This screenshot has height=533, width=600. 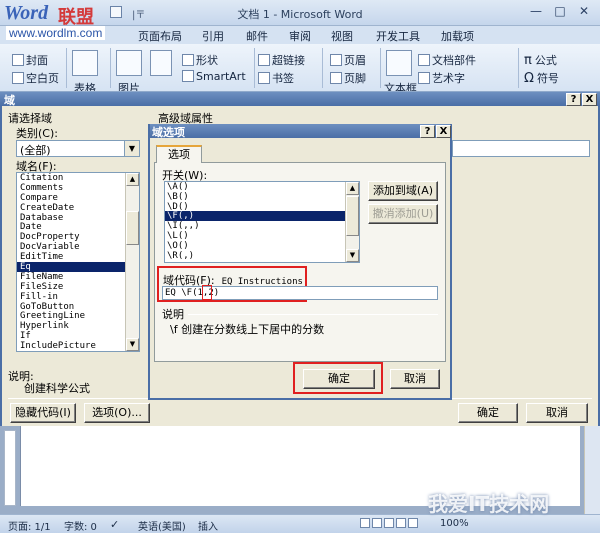 What do you see at coordinates (162, 525) in the screenshot?
I see `language-indicator: 英语(美国)` at bounding box center [162, 525].